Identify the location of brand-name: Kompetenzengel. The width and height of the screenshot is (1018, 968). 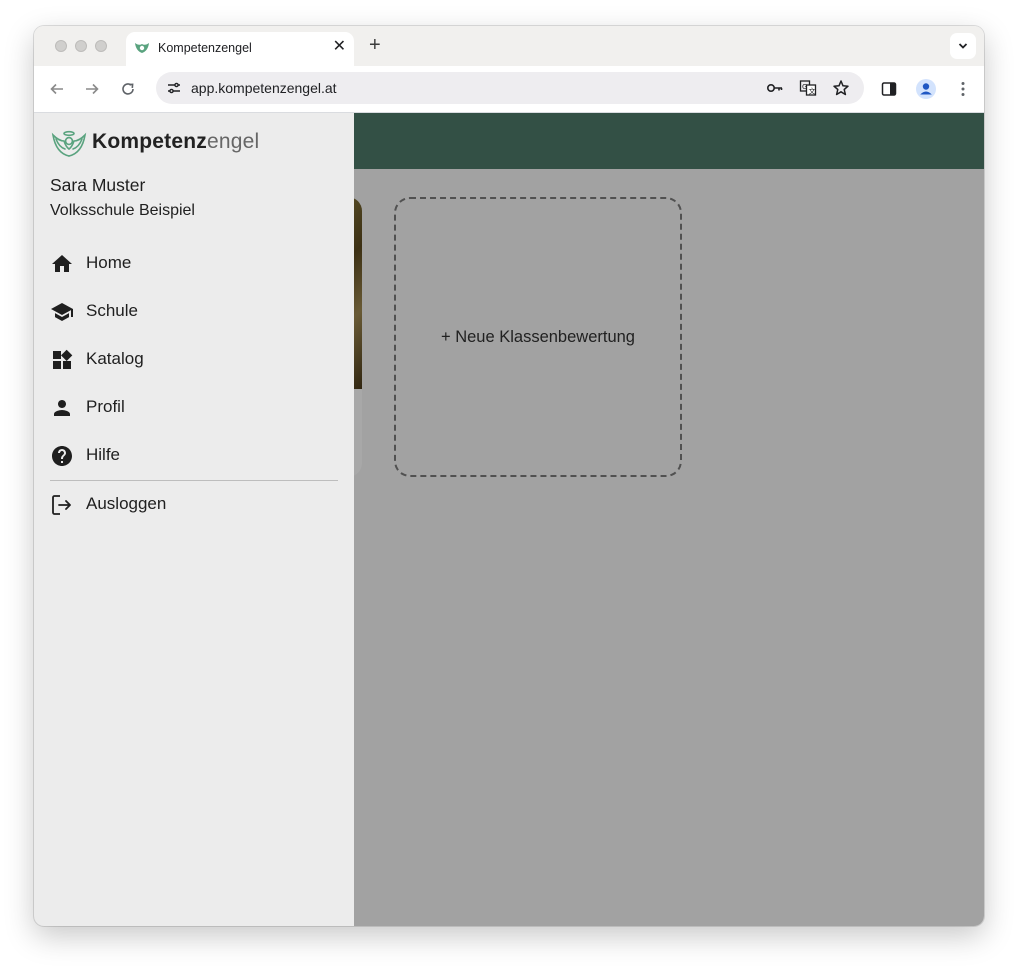
(175, 142).